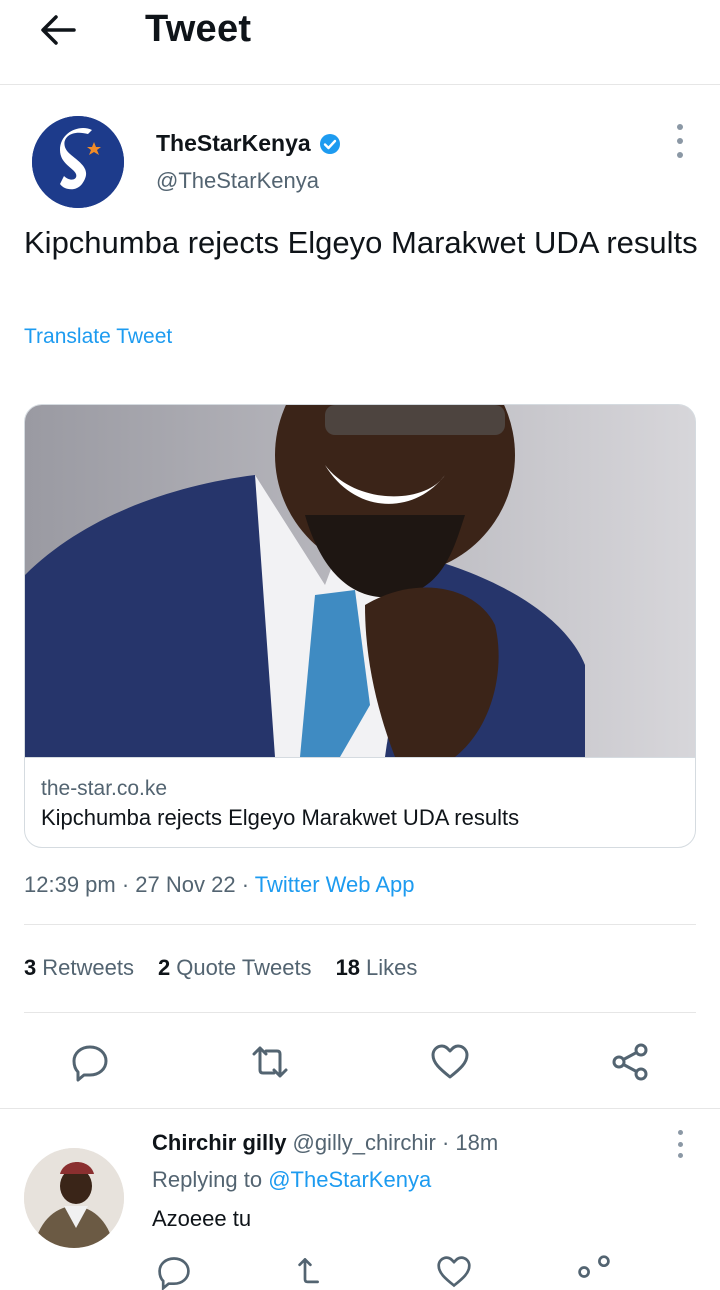  What do you see at coordinates (219, 1142) in the screenshot?
I see `reply-author-name: Chirchir gilly` at bounding box center [219, 1142].